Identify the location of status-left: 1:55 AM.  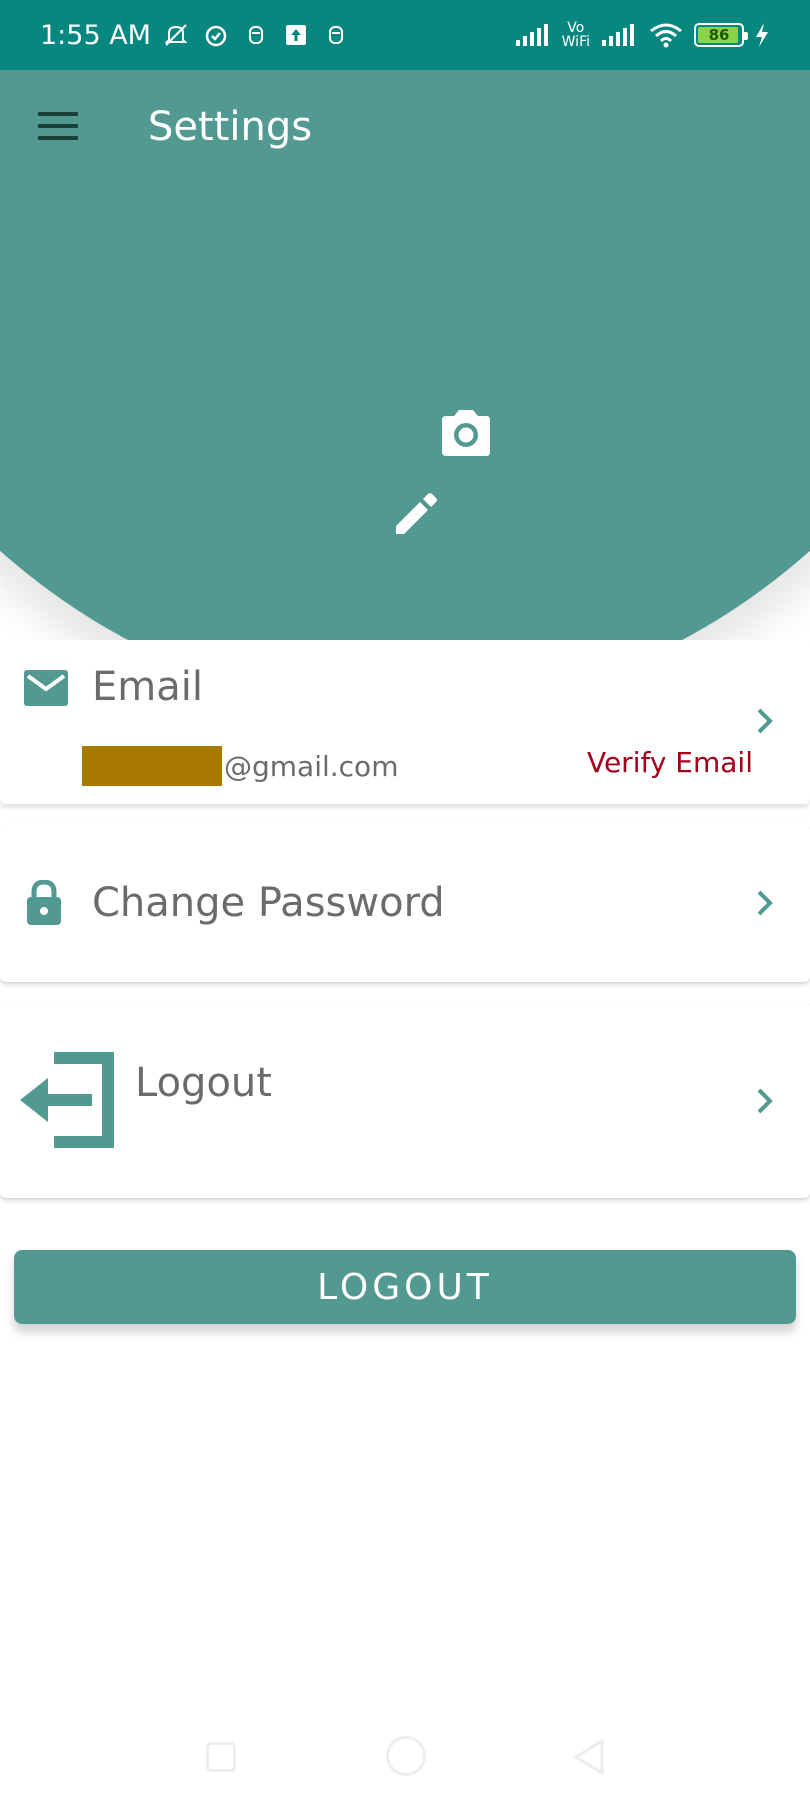
(195, 35).